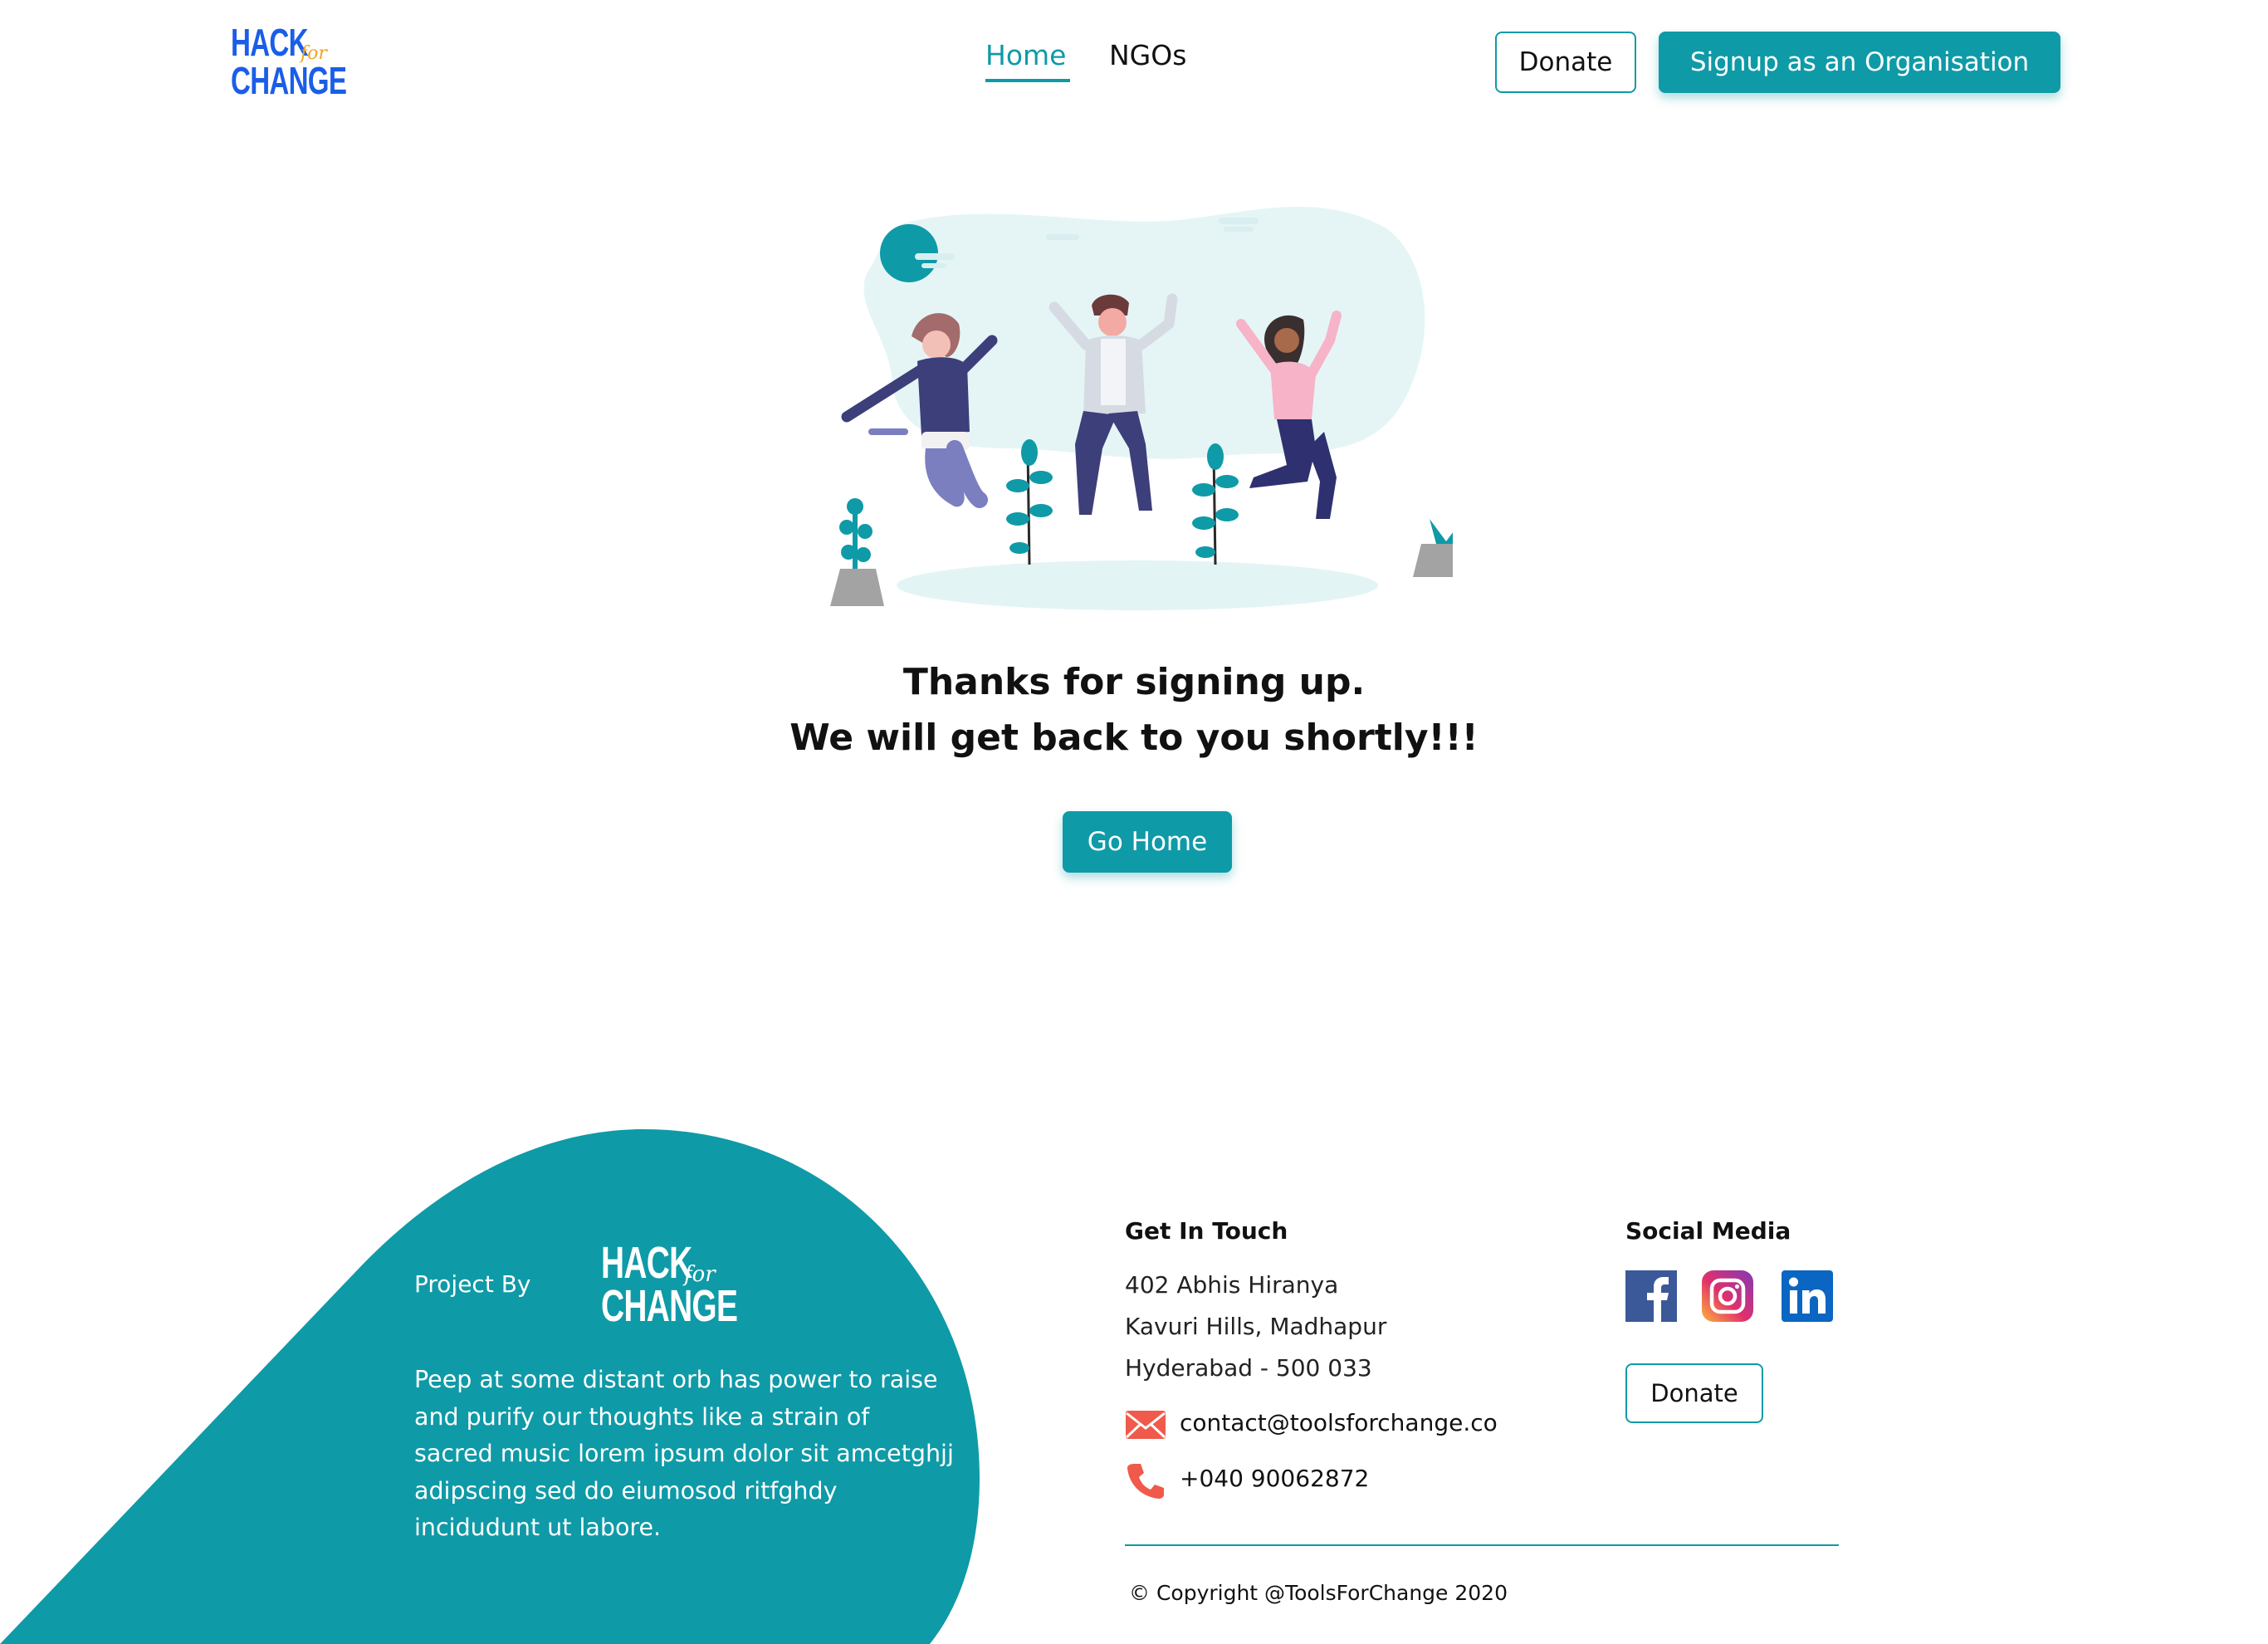  Describe the element at coordinates (1141, 408) in the screenshot. I see `people-jumping-illustration` at that location.